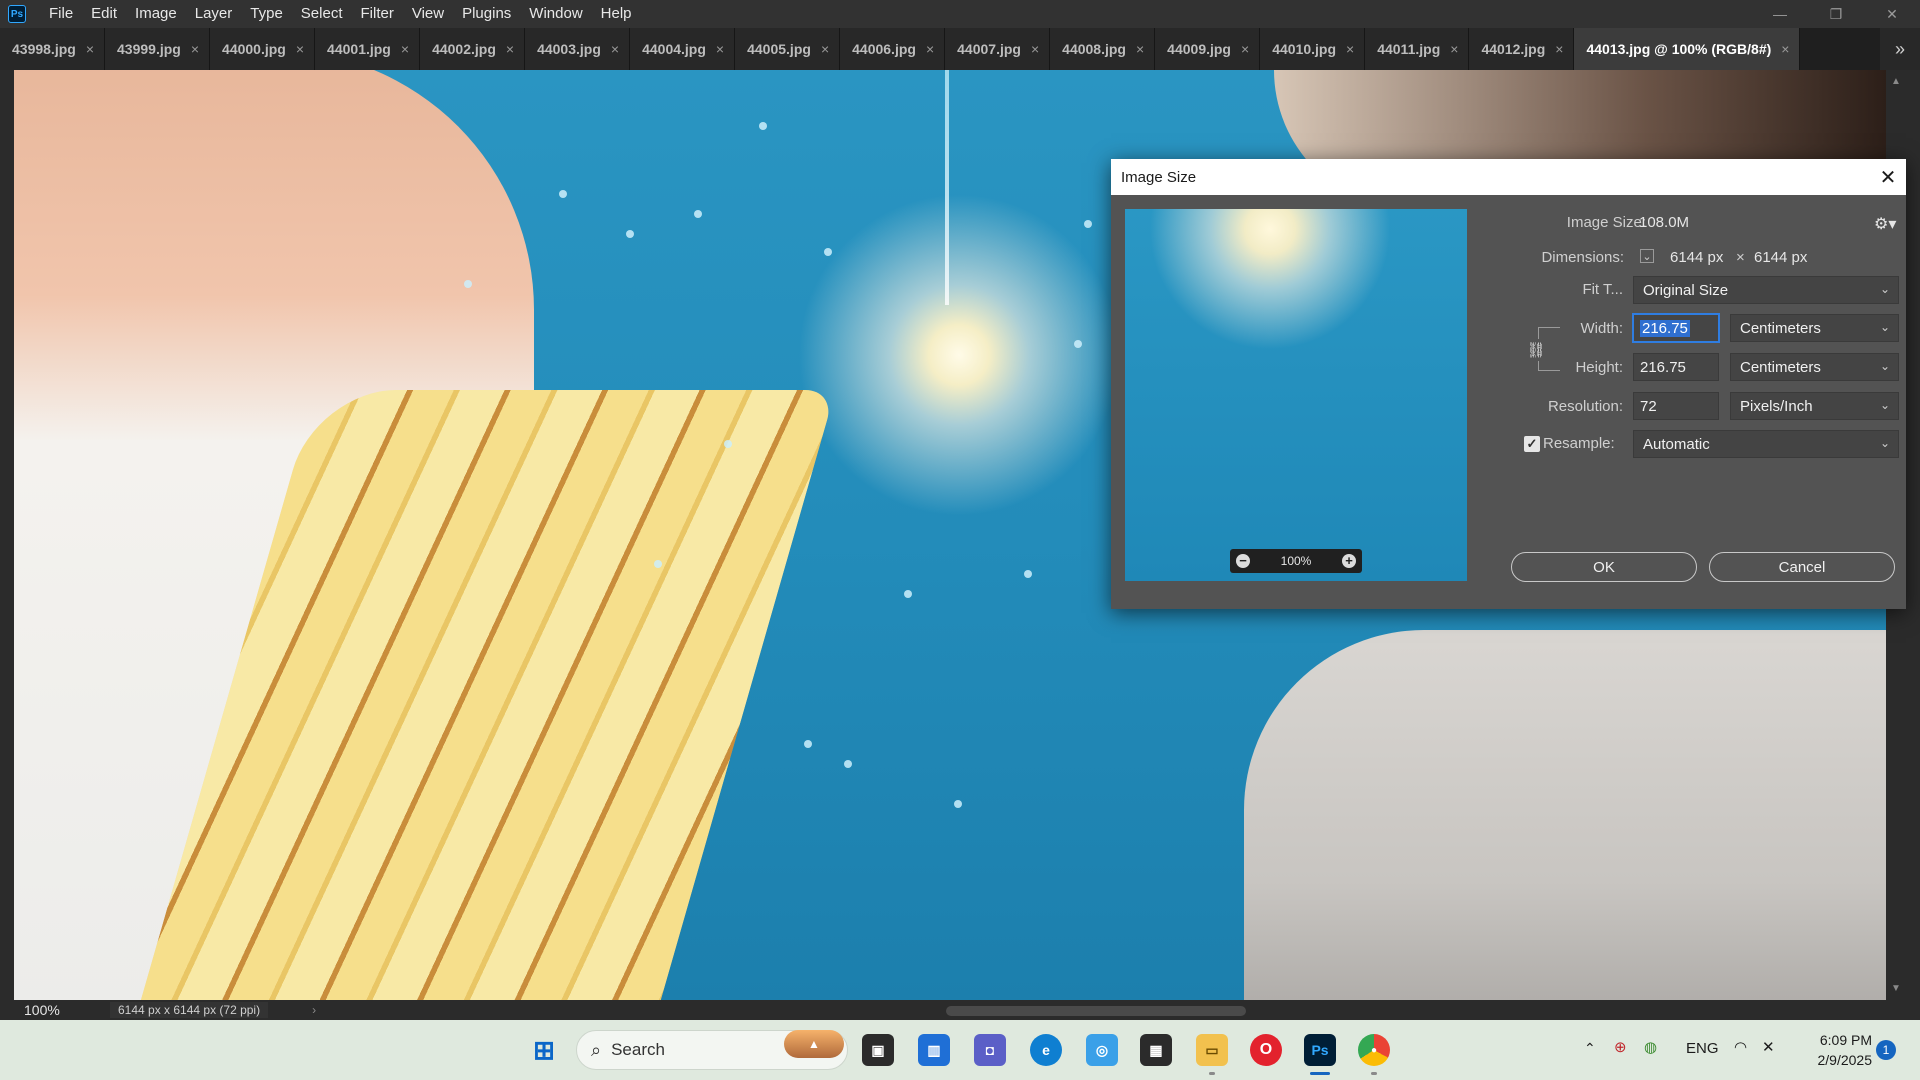 The width and height of the screenshot is (1920, 1080). Describe the element at coordinates (1096, 1011) in the screenshot. I see `horizontal-scroll-thumb` at that location.